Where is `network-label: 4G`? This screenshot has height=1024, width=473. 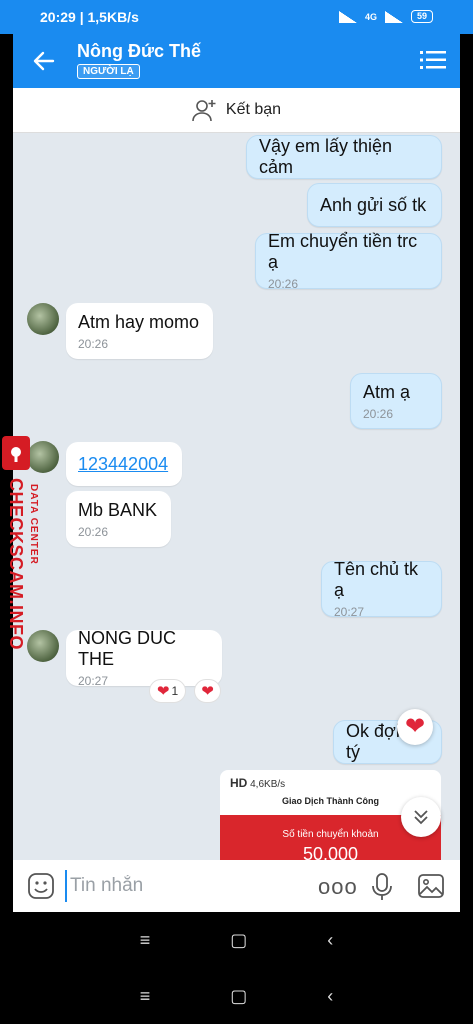
network-label: 4G is located at coordinates (370, 16).